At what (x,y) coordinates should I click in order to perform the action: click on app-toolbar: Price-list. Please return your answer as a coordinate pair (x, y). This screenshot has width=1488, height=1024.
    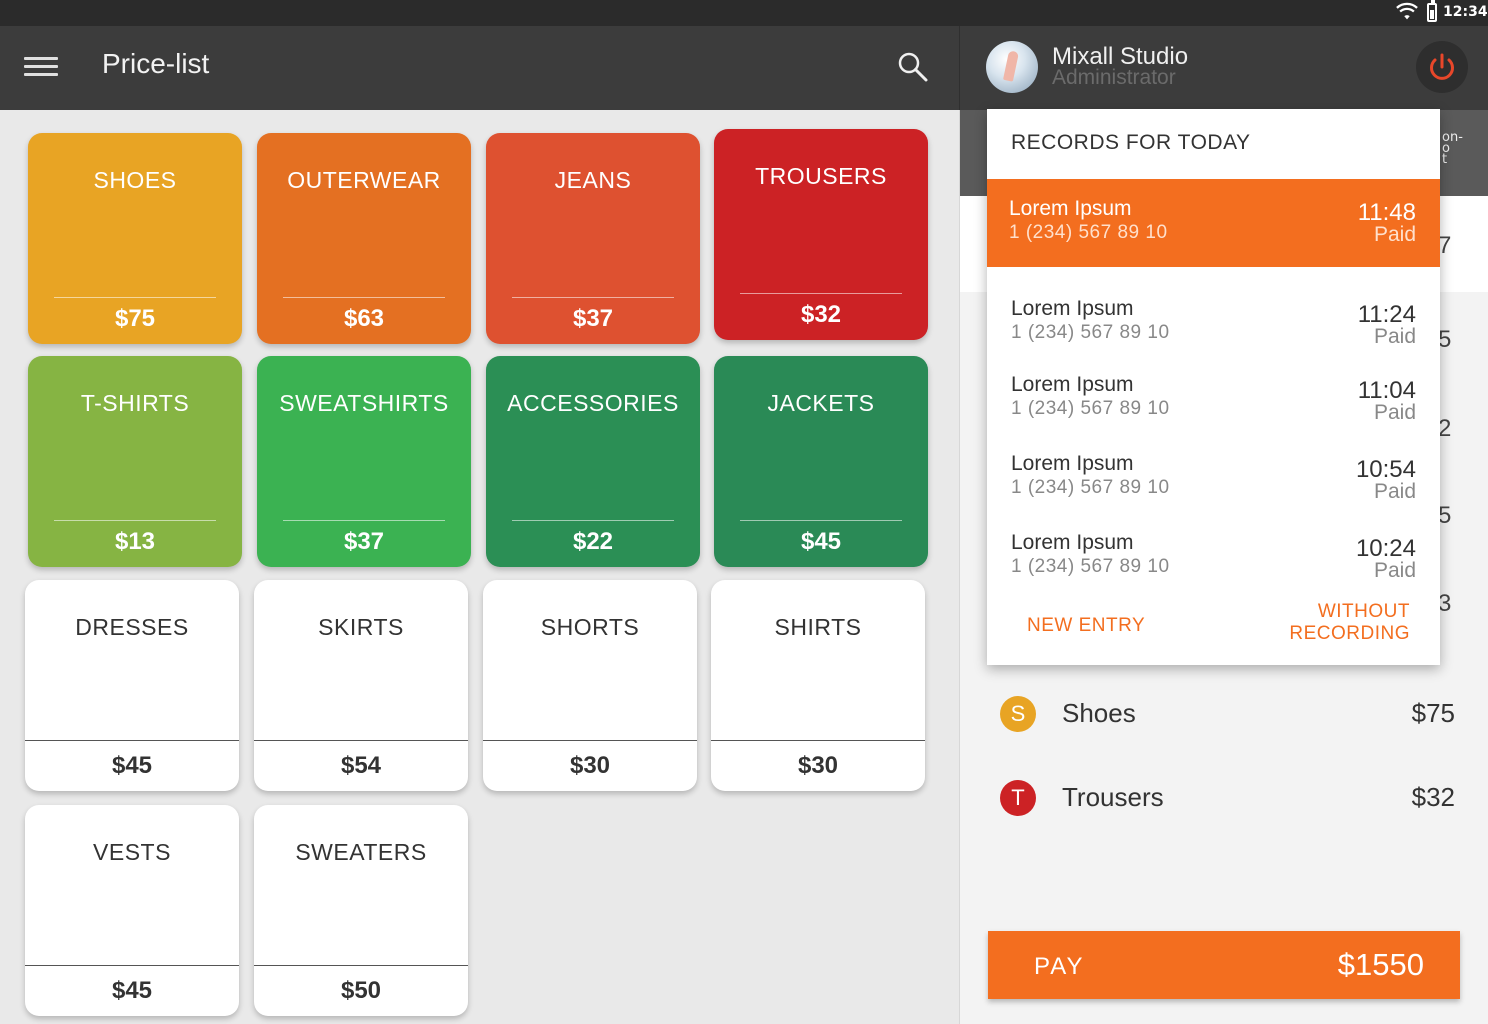
    Looking at the image, I should click on (479, 68).